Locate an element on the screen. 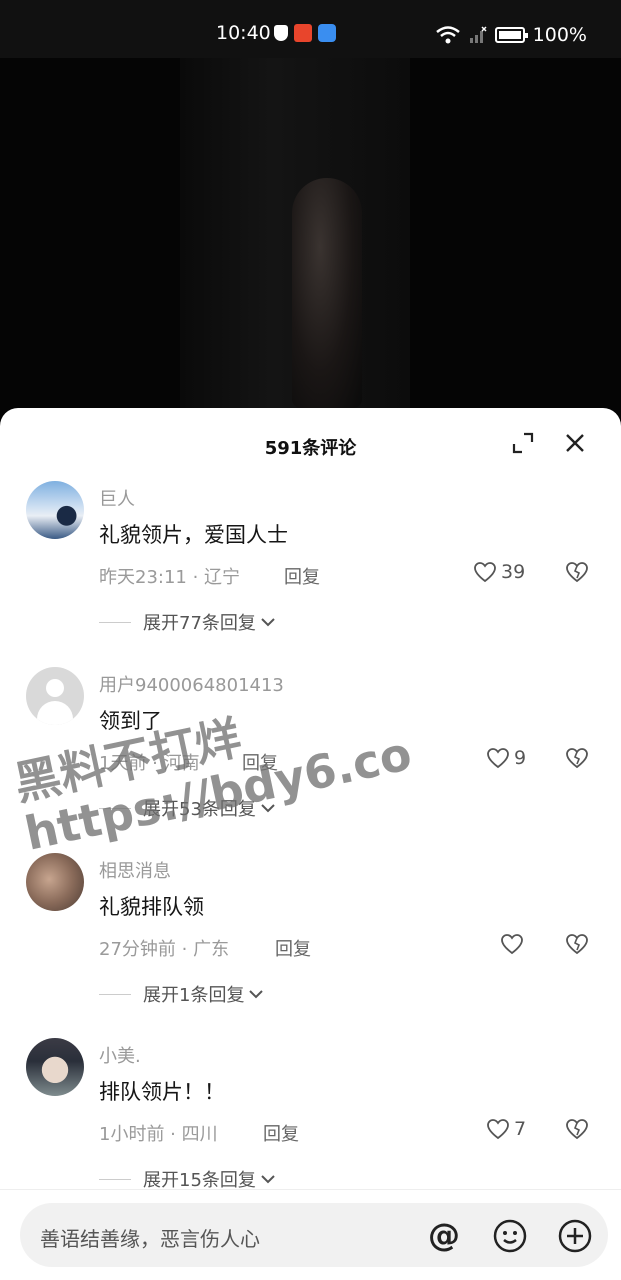 This screenshot has height=1280, width=621. battery-icon is located at coordinates (511, 35).